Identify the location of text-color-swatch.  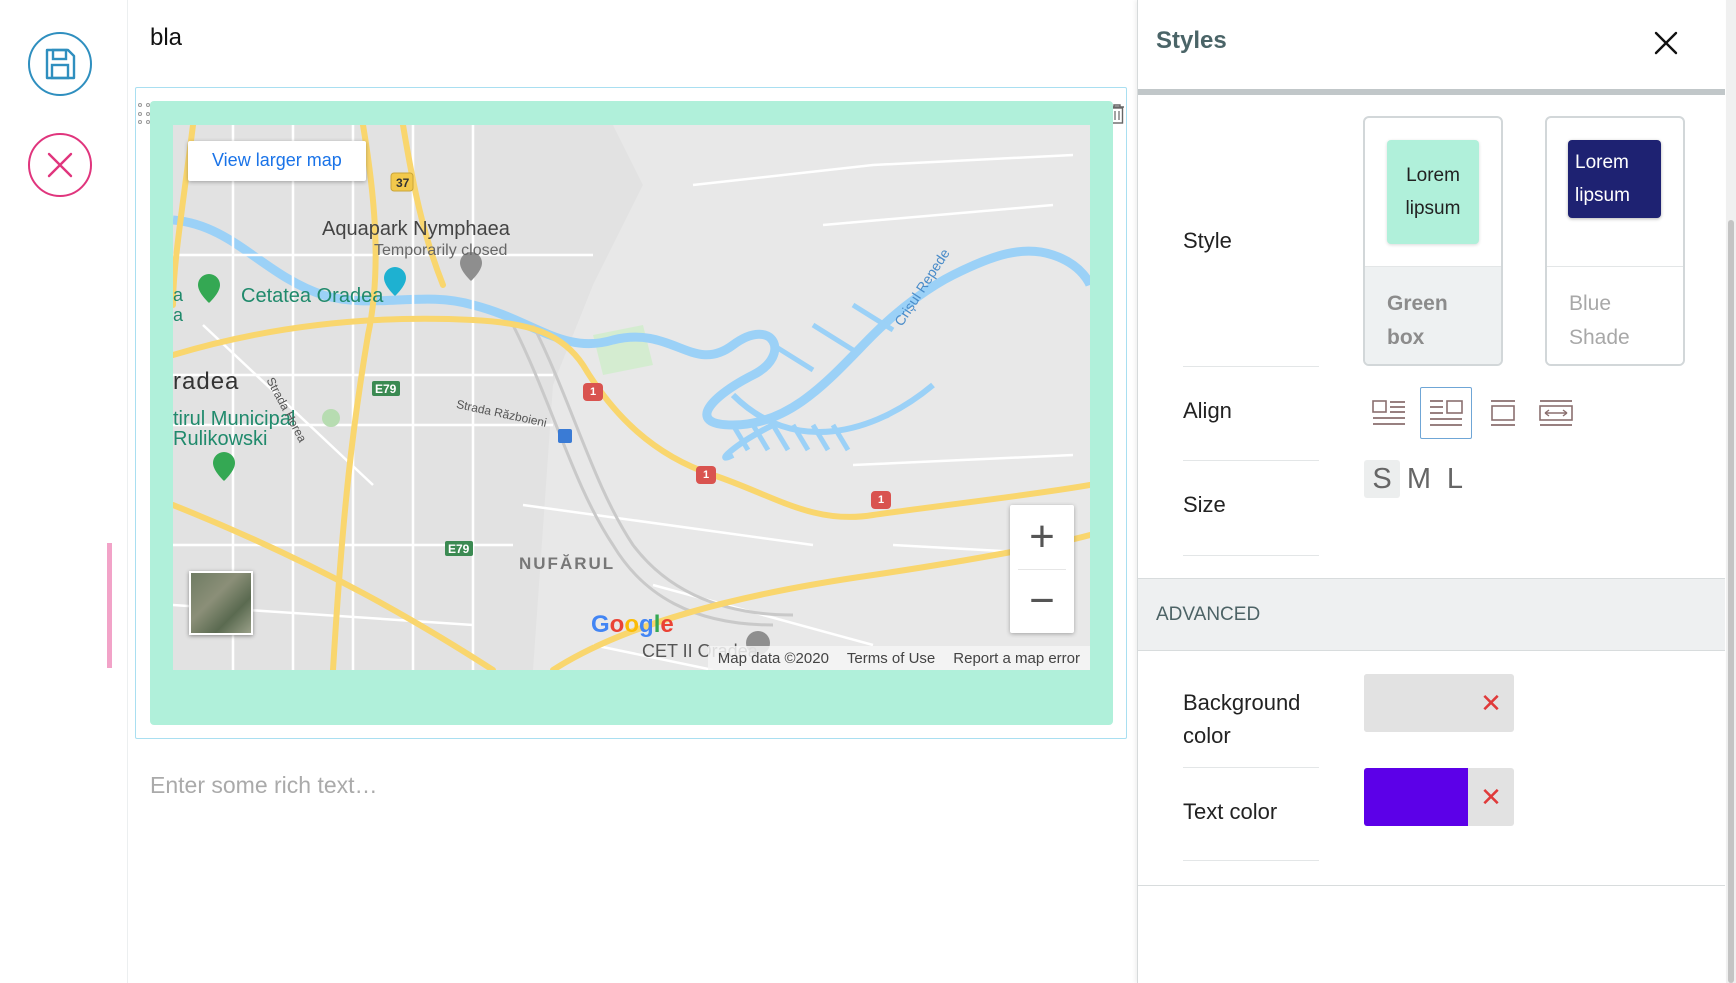
(1416, 797).